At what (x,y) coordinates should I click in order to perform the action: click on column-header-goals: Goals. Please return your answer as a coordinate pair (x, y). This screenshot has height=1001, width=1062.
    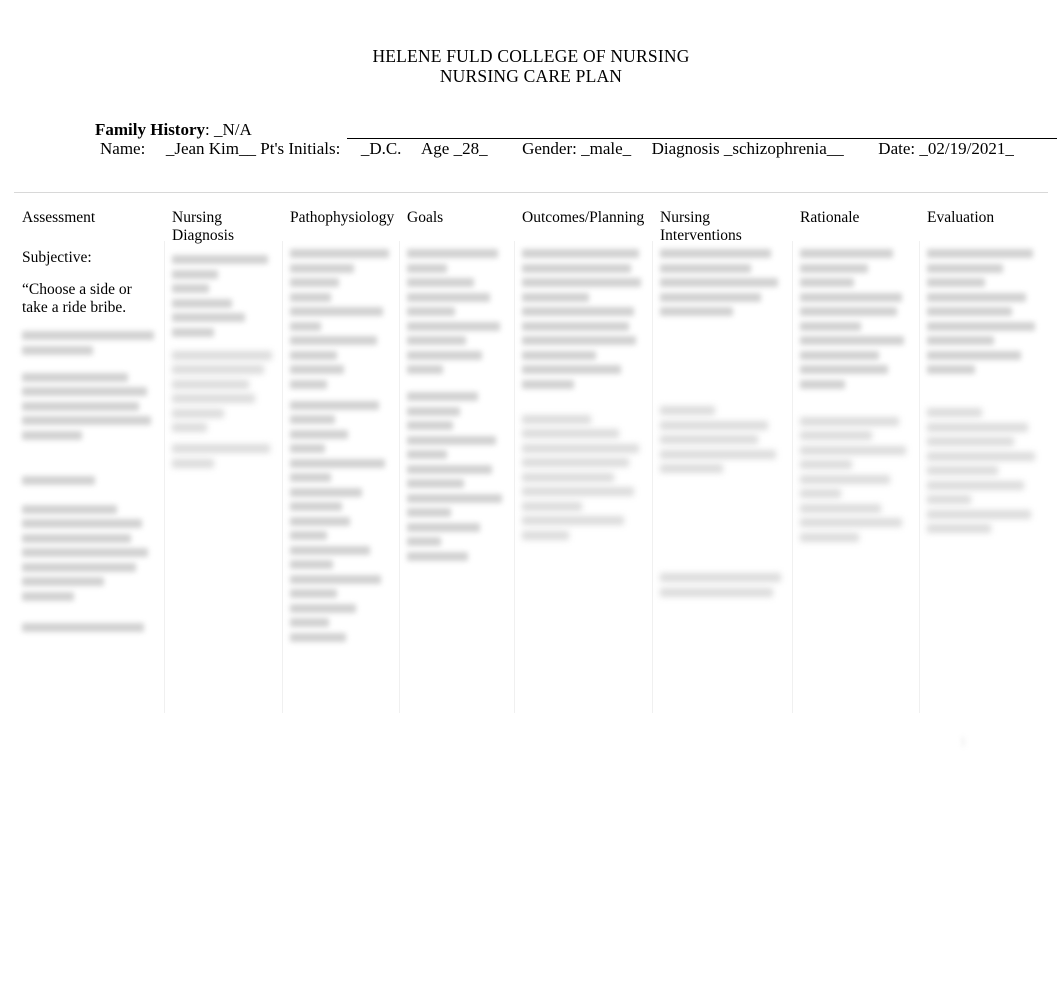
    Looking at the image, I should click on (425, 217).